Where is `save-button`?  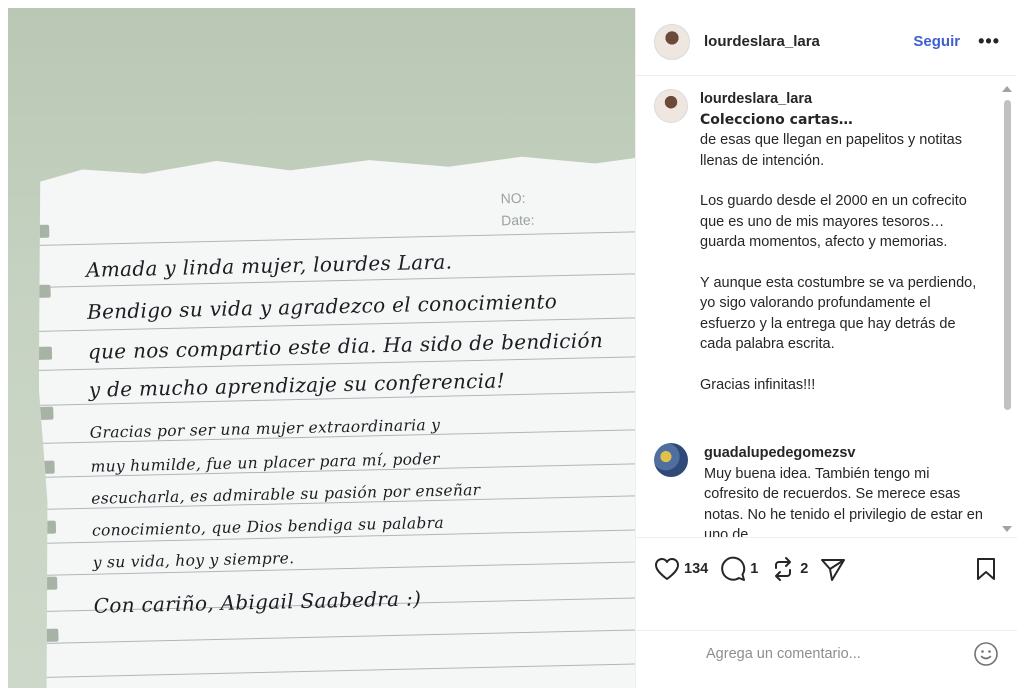
save-button is located at coordinates (986, 569).